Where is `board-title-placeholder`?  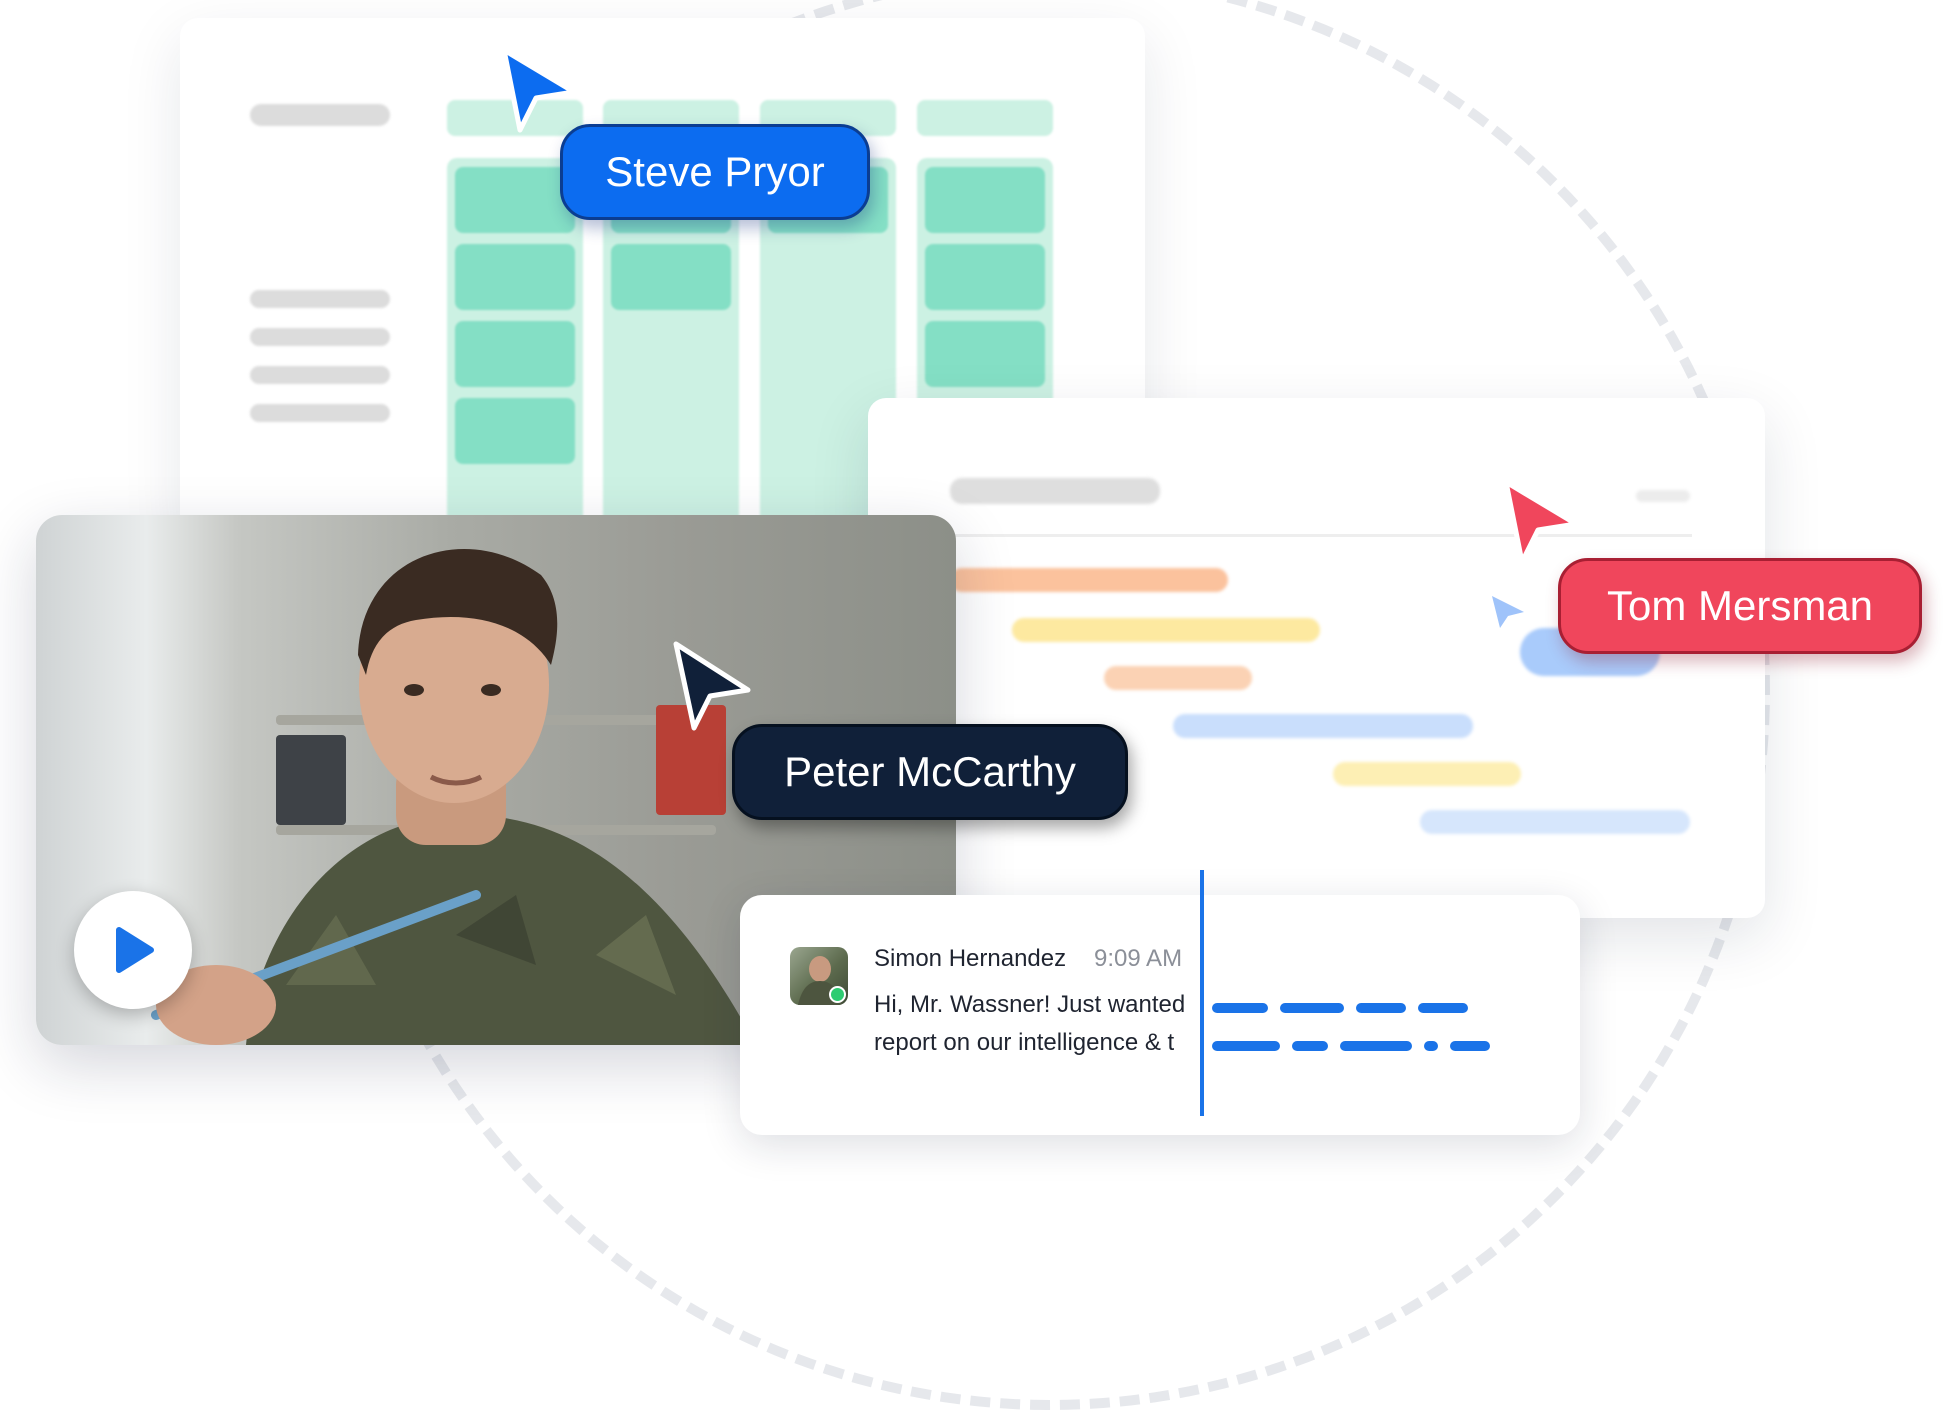 board-title-placeholder is located at coordinates (320, 115).